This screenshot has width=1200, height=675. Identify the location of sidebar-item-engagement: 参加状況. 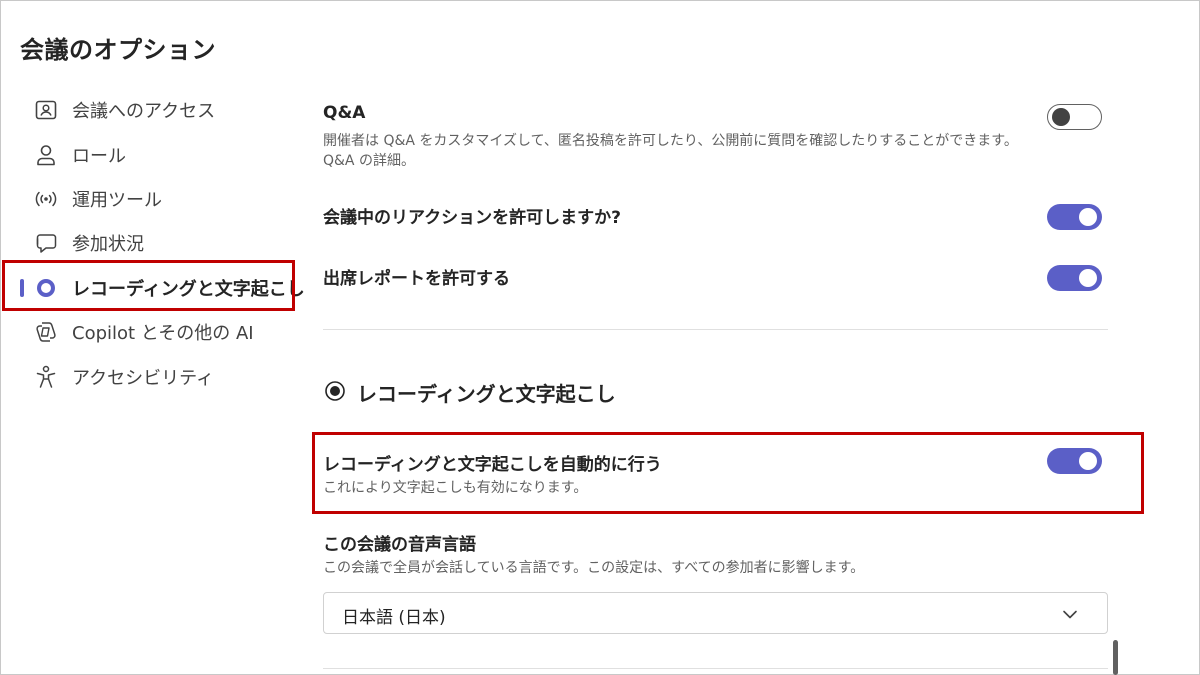
(150, 243).